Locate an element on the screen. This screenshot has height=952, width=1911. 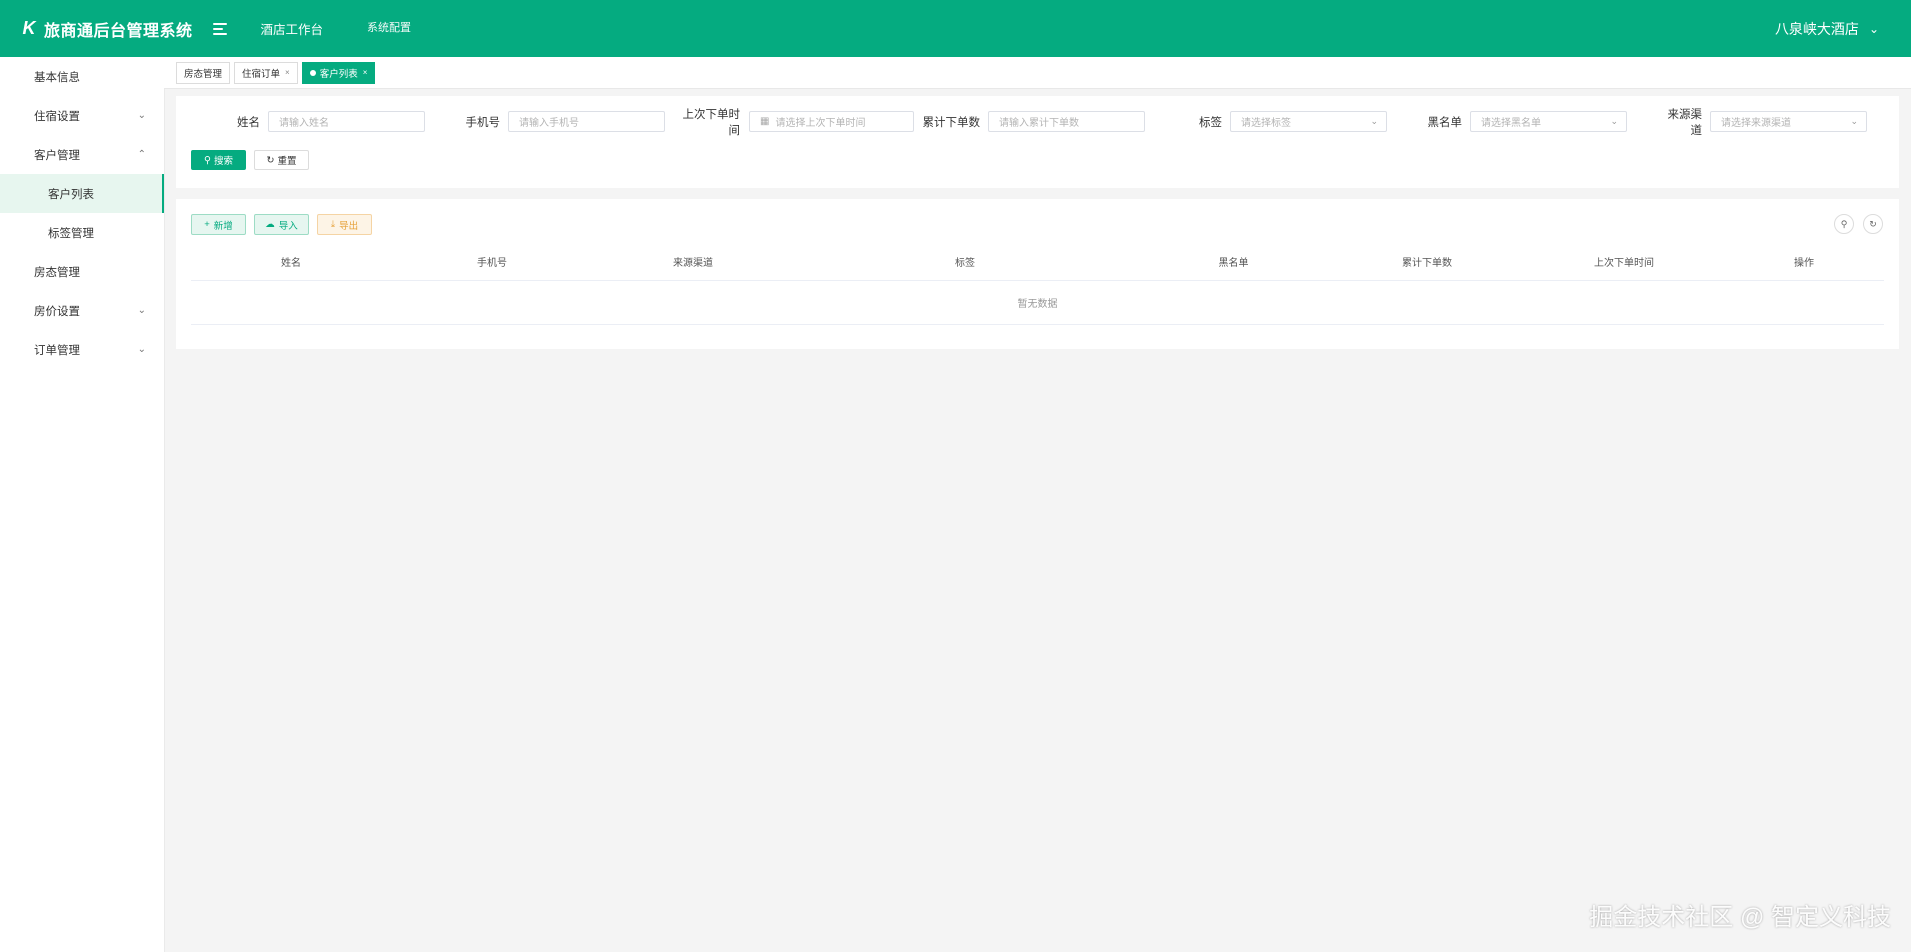
reset-button: ↻ 重置 is located at coordinates (281, 160).